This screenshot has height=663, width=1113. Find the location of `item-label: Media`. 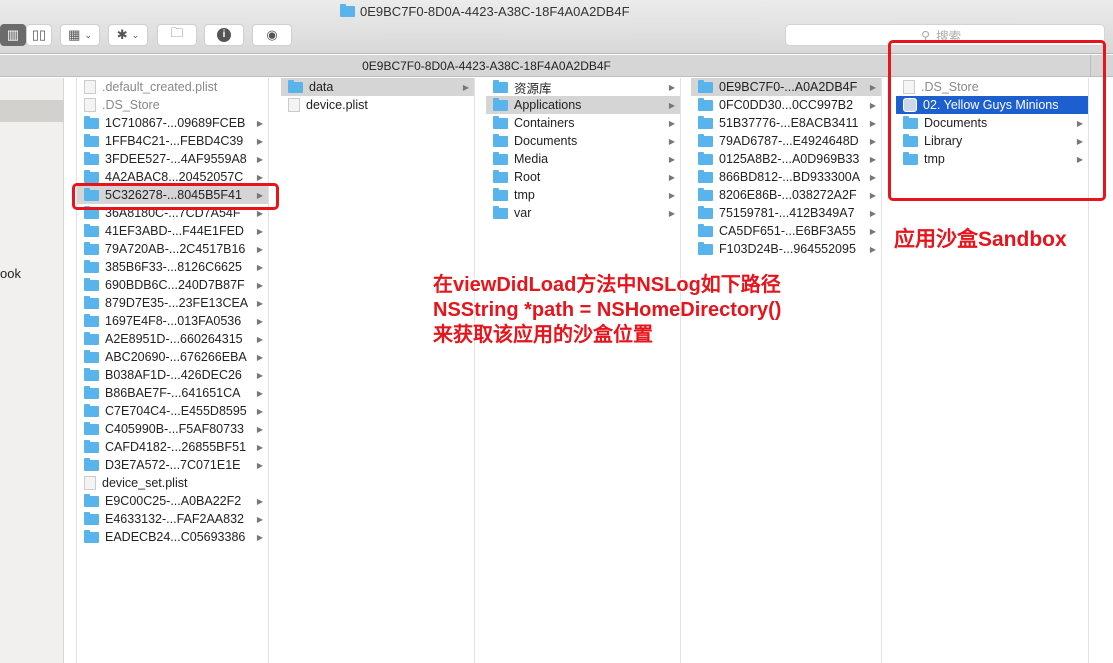

item-label: Media is located at coordinates (531, 159).